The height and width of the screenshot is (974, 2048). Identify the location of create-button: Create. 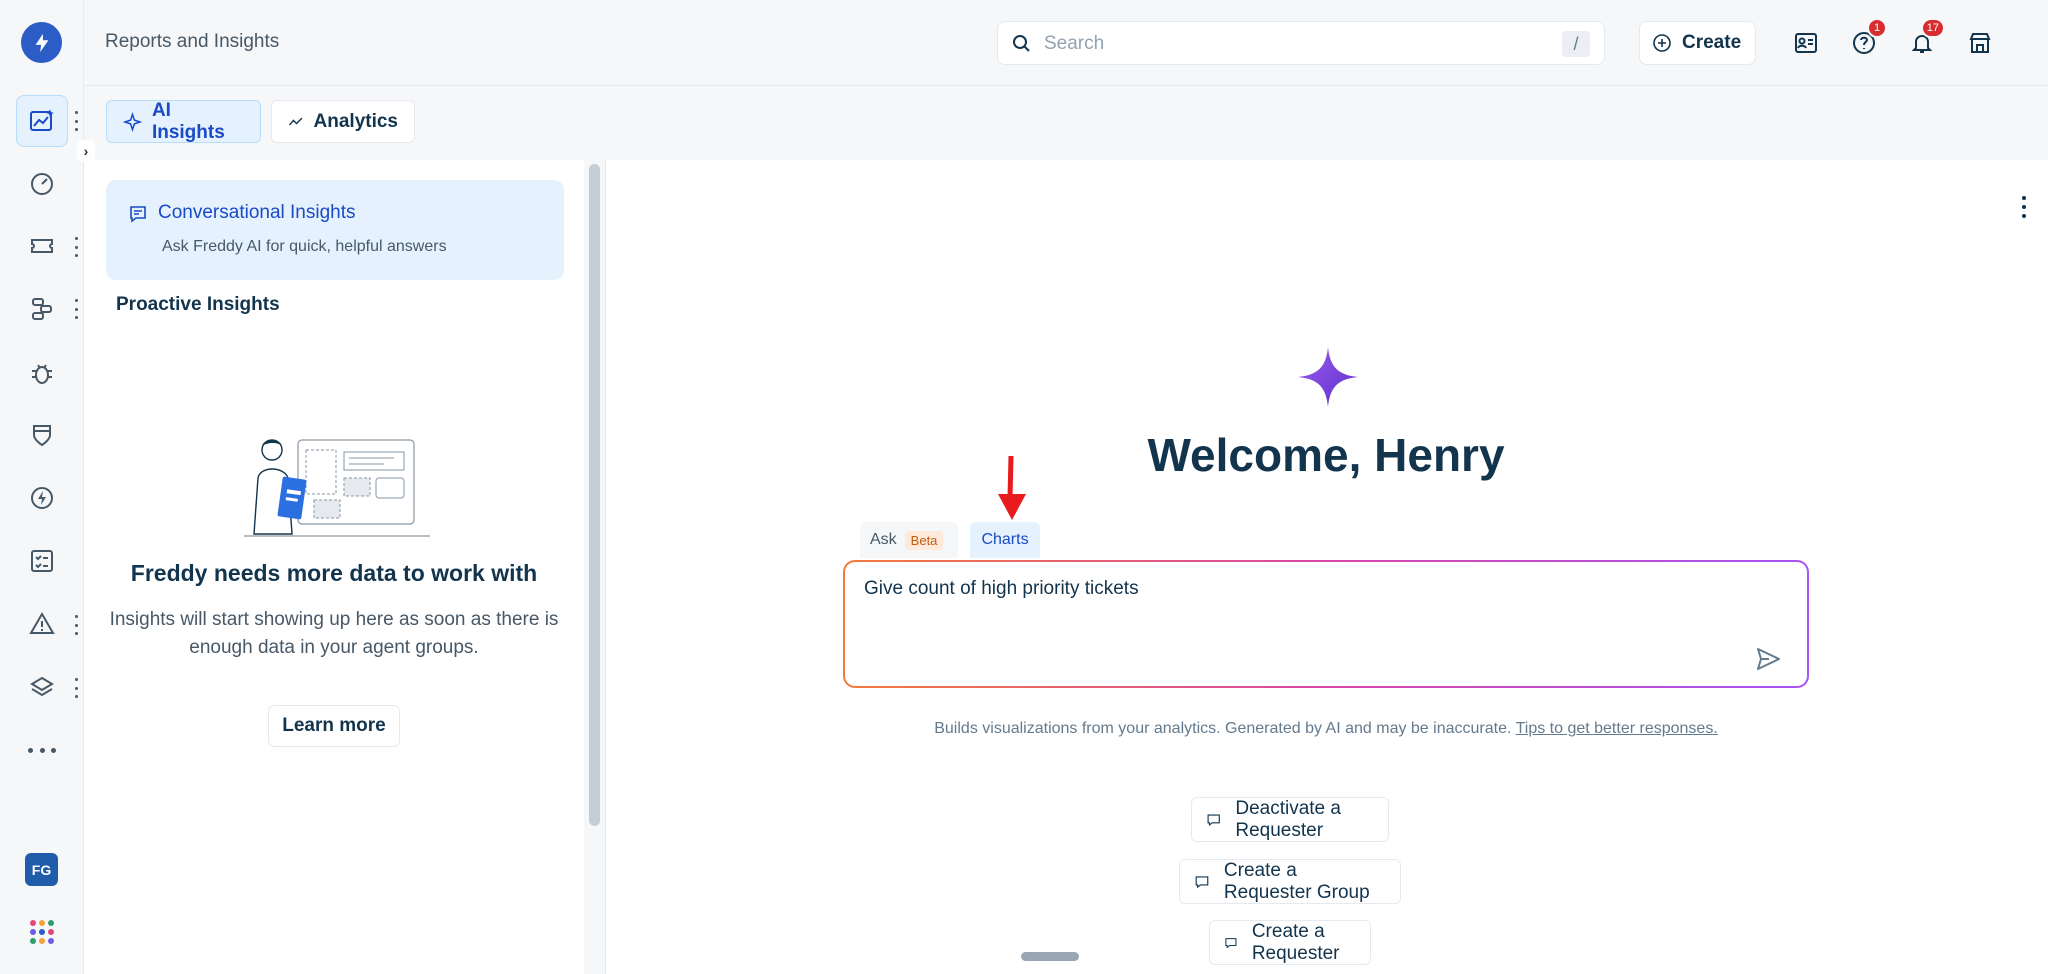
(1697, 43).